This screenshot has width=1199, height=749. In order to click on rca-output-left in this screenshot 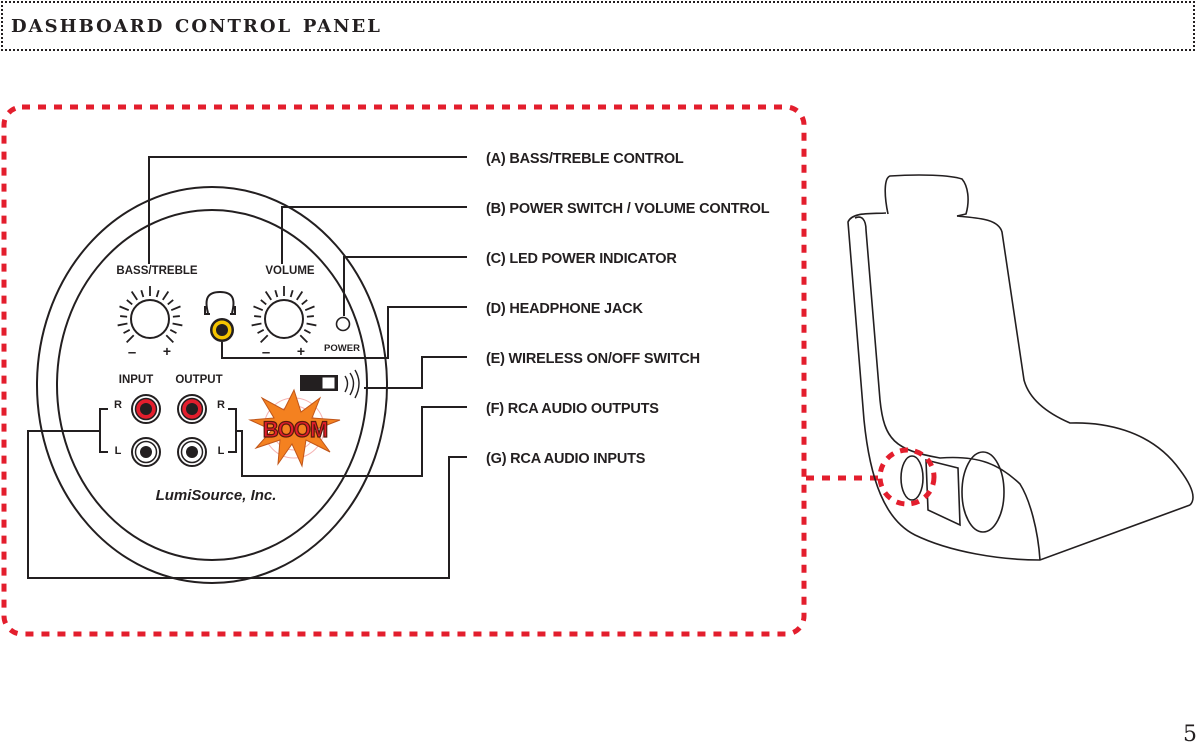, I will do `click(192, 452)`.